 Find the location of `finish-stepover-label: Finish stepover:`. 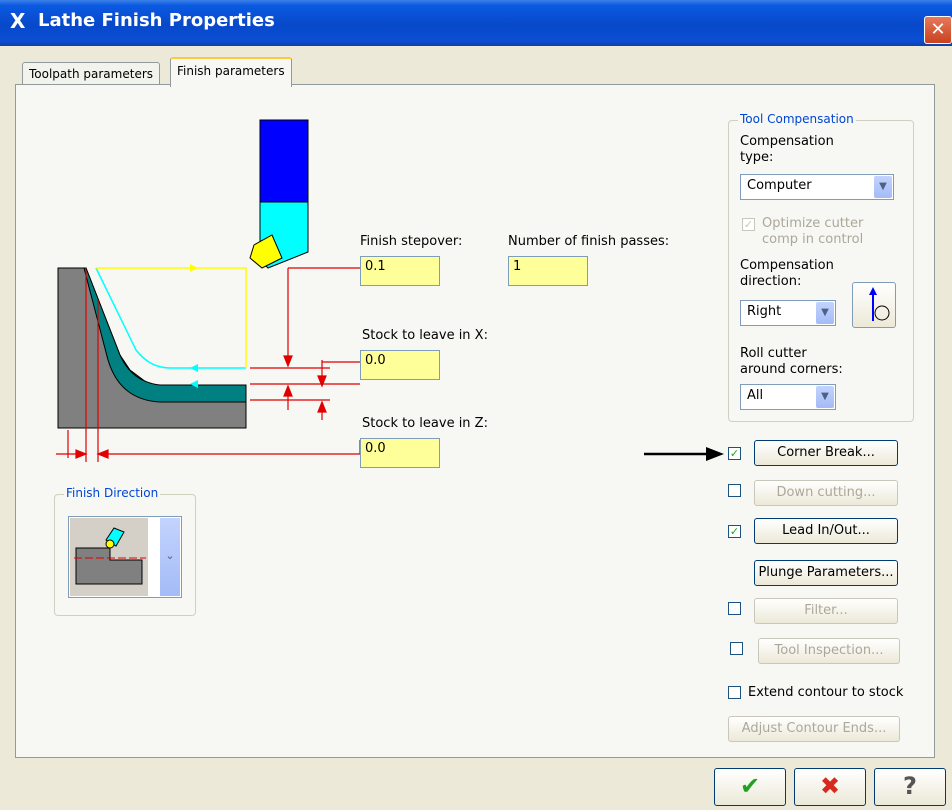

finish-stepover-label: Finish stepover: is located at coordinates (411, 241).